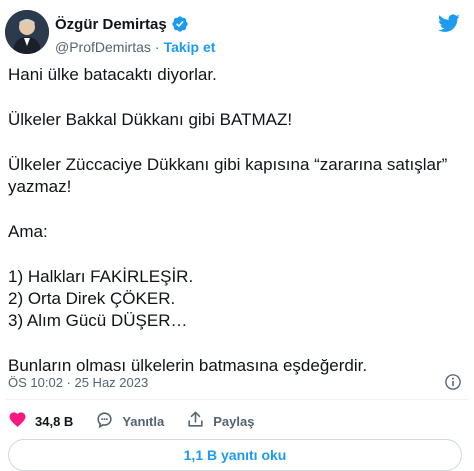 The image size is (474, 471). I want to click on read-replies-button: 1,1 B yanıtı oku, so click(235, 455).